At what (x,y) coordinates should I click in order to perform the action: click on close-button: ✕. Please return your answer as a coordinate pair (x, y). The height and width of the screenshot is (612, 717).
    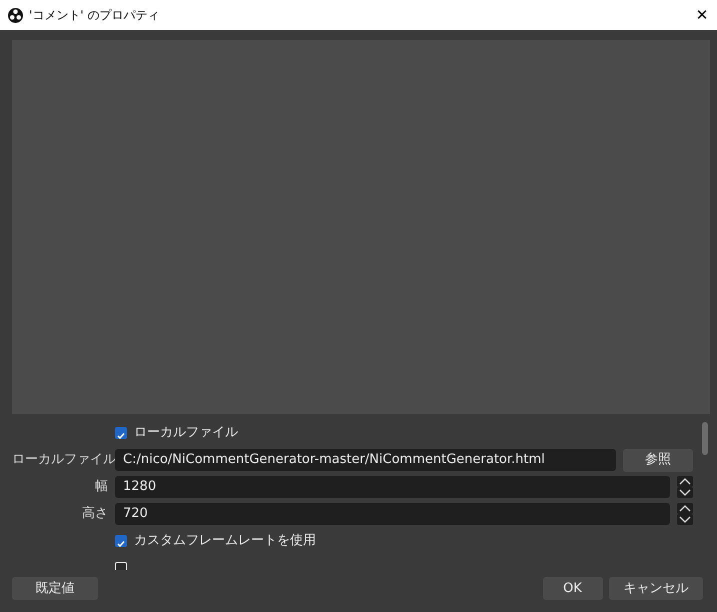
    Looking at the image, I should click on (702, 15).